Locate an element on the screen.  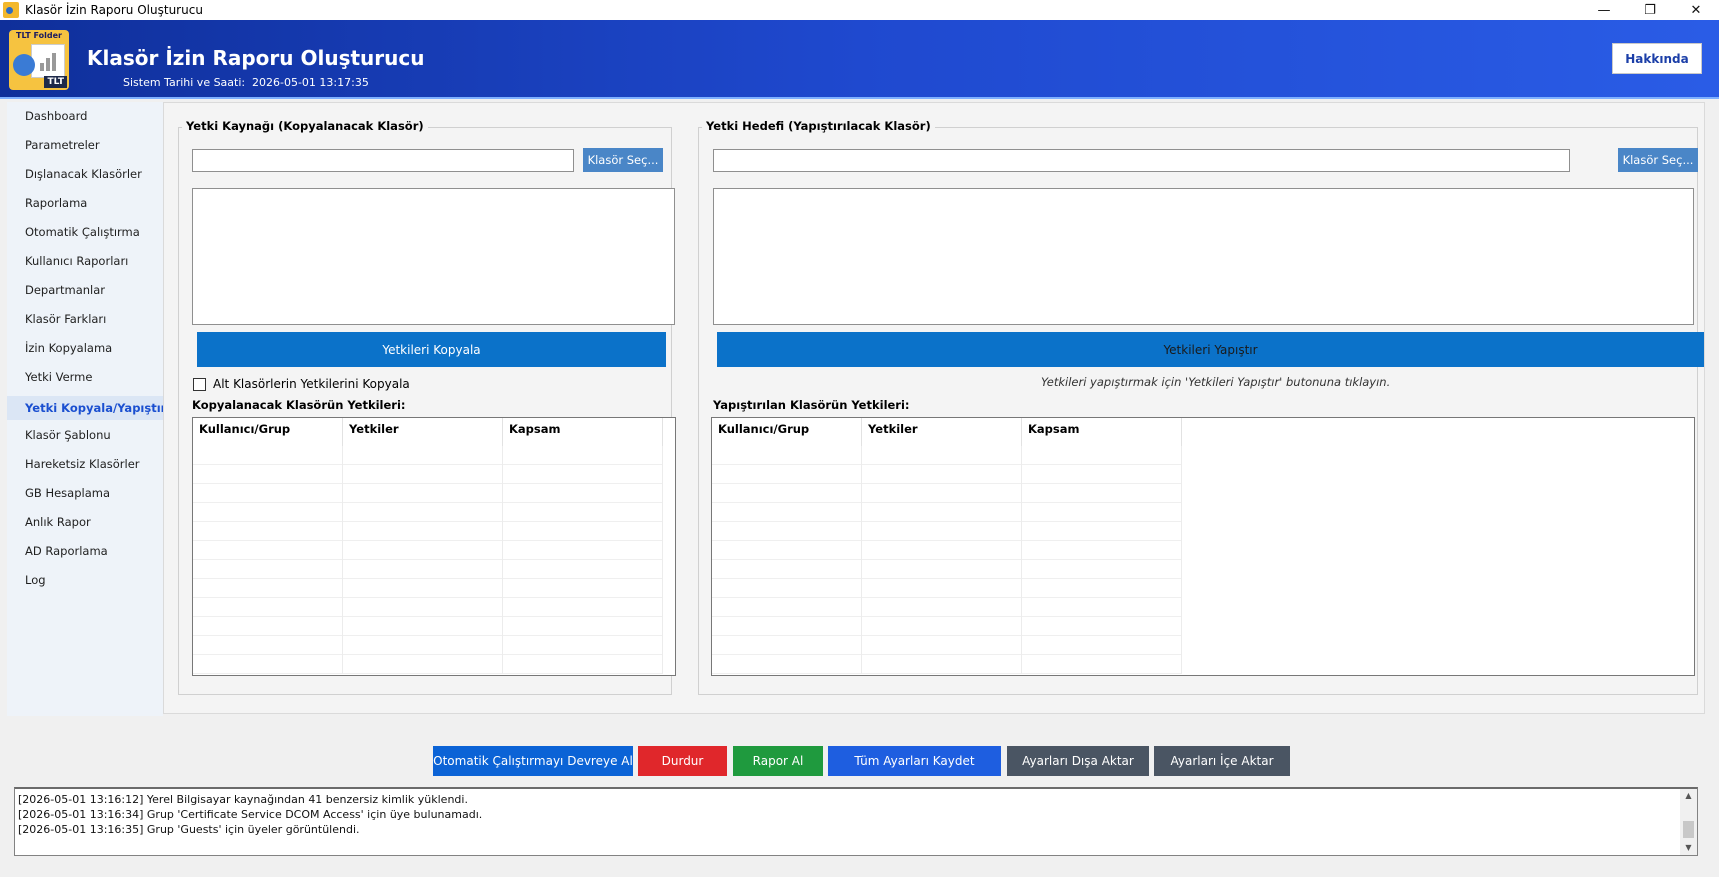
source-col-user-group: Kullanıcı/Grup is located at coordinates (268, 432).